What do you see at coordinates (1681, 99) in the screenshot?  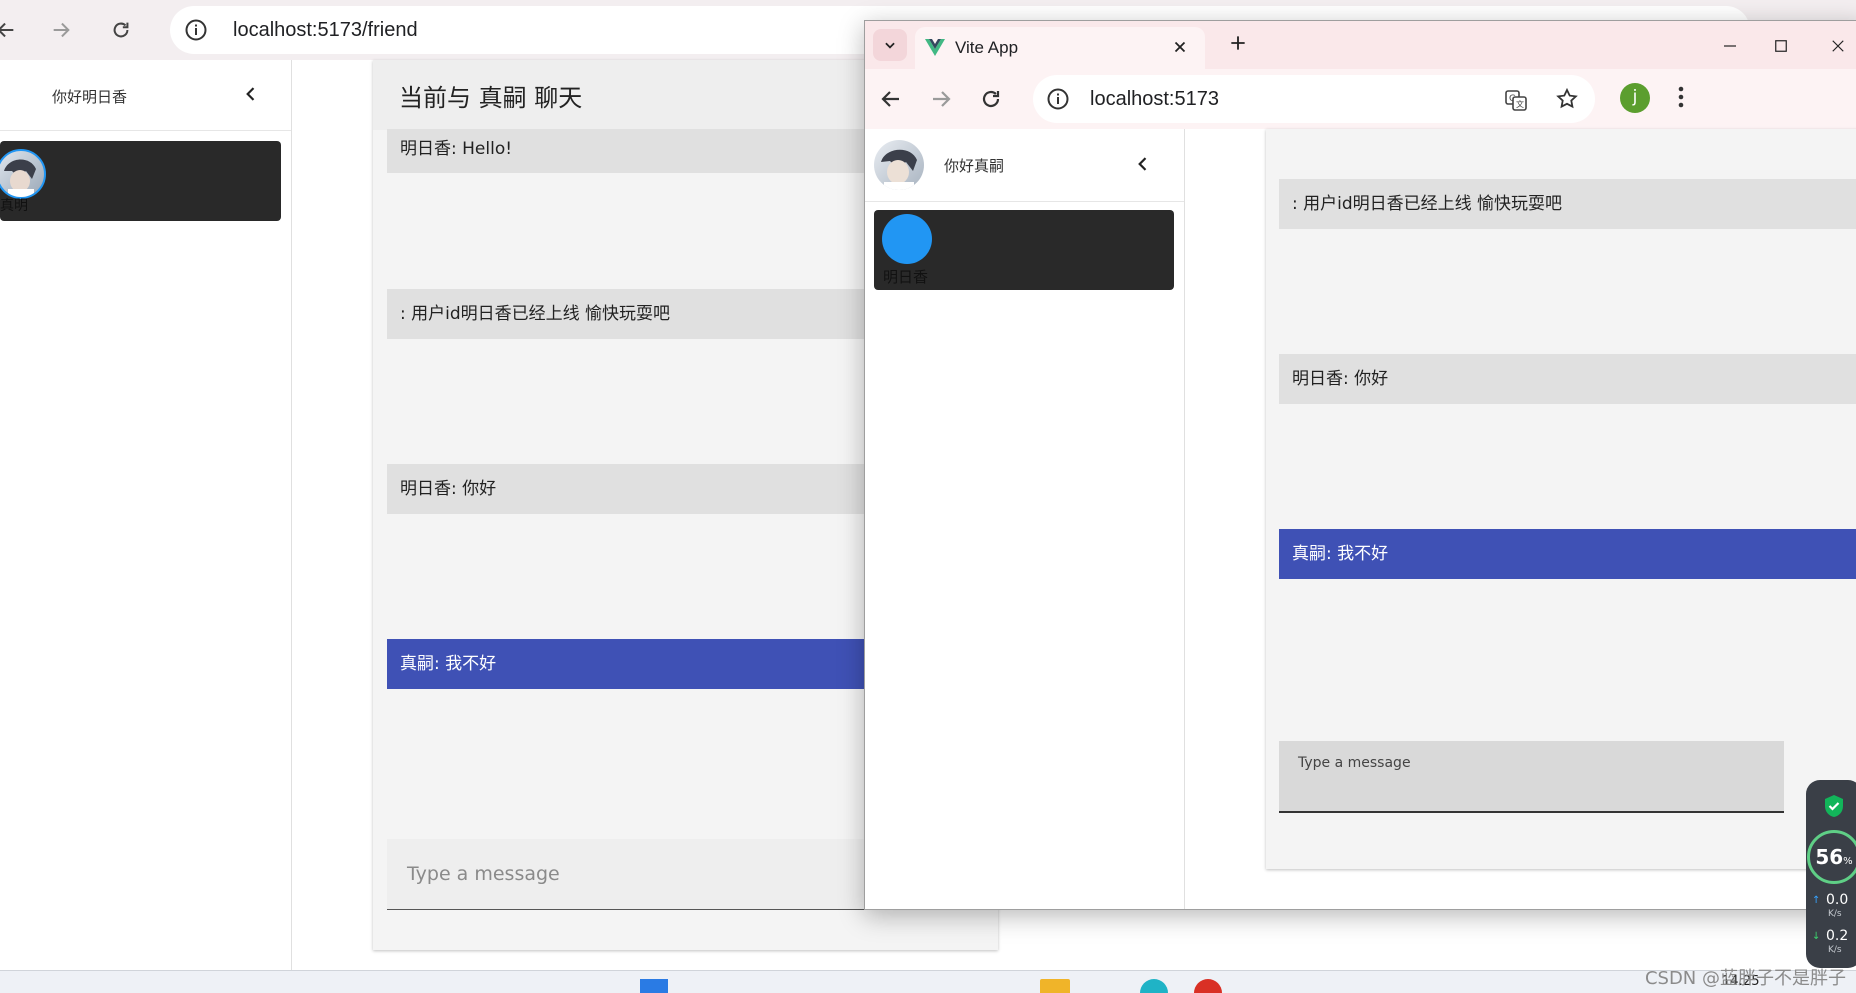 I see `kebab-menu-icon` at bounding box center [1681, 99].